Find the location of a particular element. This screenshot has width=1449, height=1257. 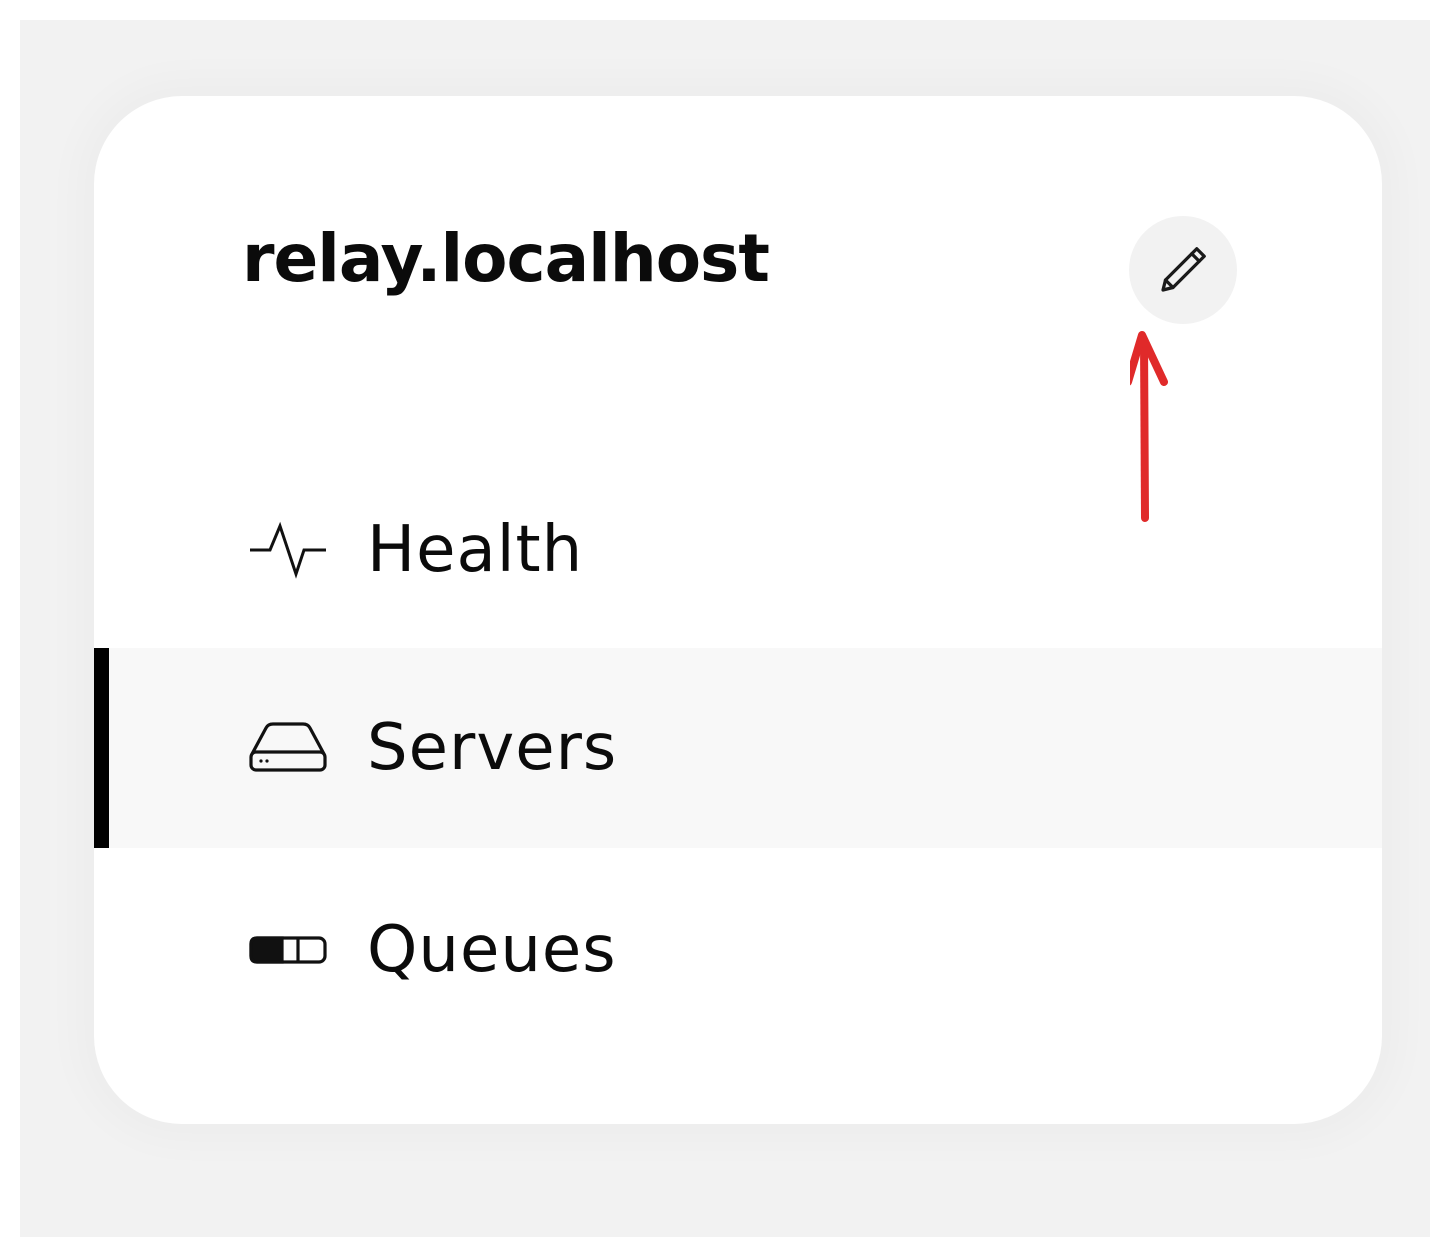

nav-item-servers: Servers is located at coordinates (738, 748).